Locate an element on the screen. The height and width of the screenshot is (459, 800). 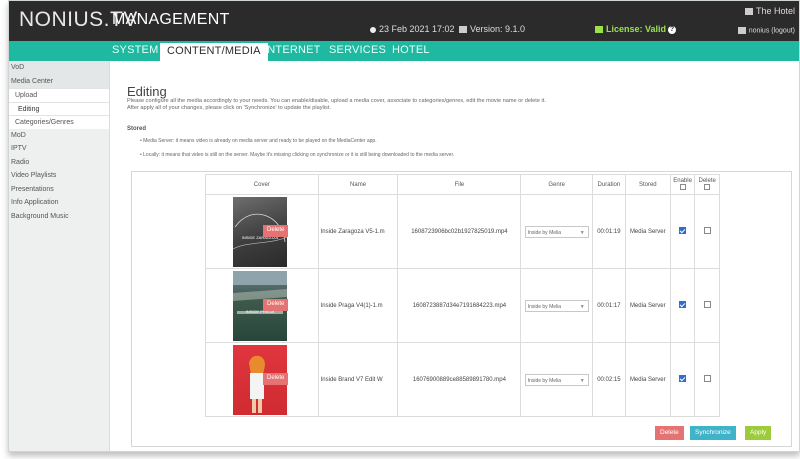
clock-icon is located at coordinates (373, 29).